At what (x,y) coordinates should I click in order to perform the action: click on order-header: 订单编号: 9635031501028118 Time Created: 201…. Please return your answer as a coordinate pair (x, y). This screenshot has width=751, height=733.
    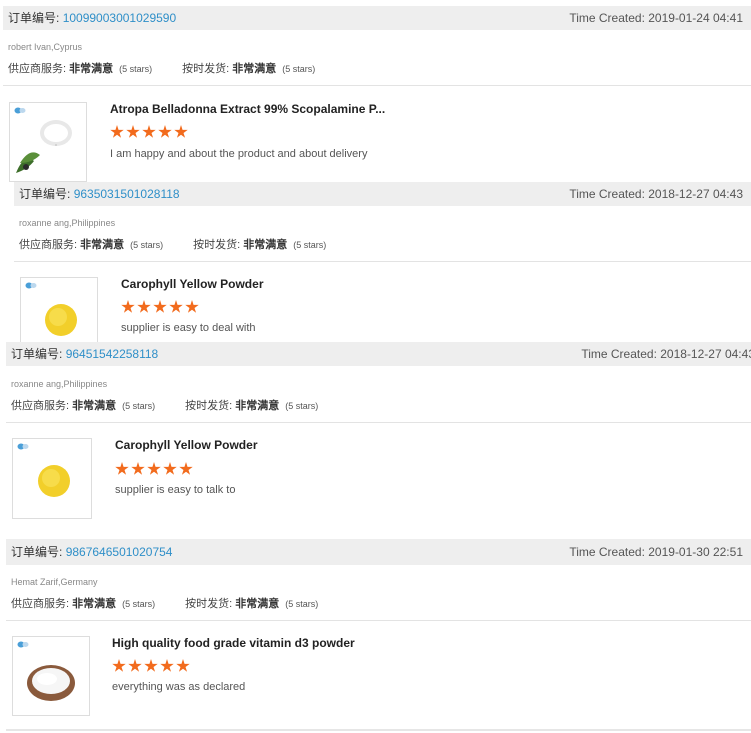
    Looking at the image, I should click on (382, 194).